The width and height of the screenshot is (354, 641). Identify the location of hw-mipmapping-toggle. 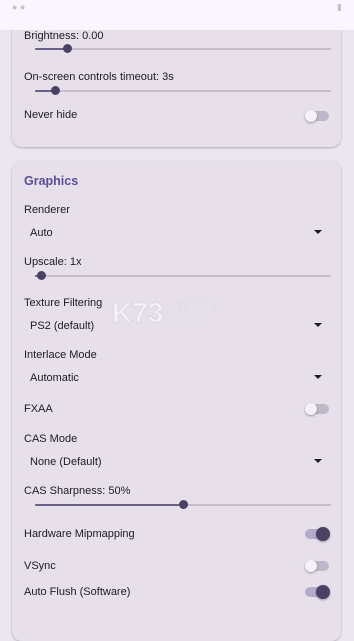
(317, 534).